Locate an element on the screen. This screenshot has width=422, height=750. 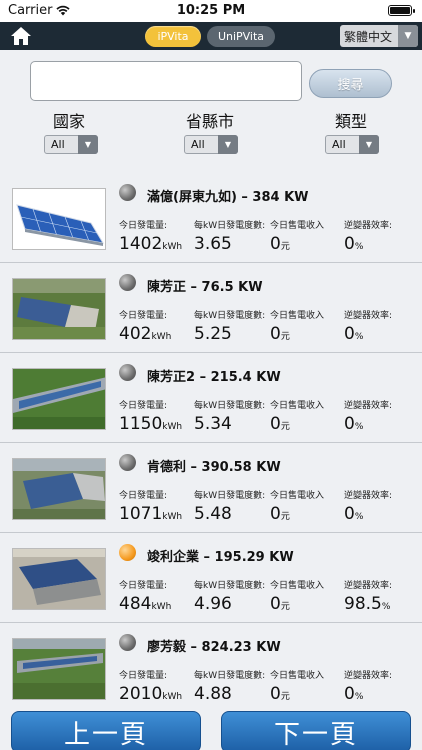
filter-label-country: 國家 is located at coordinates (69, 121).